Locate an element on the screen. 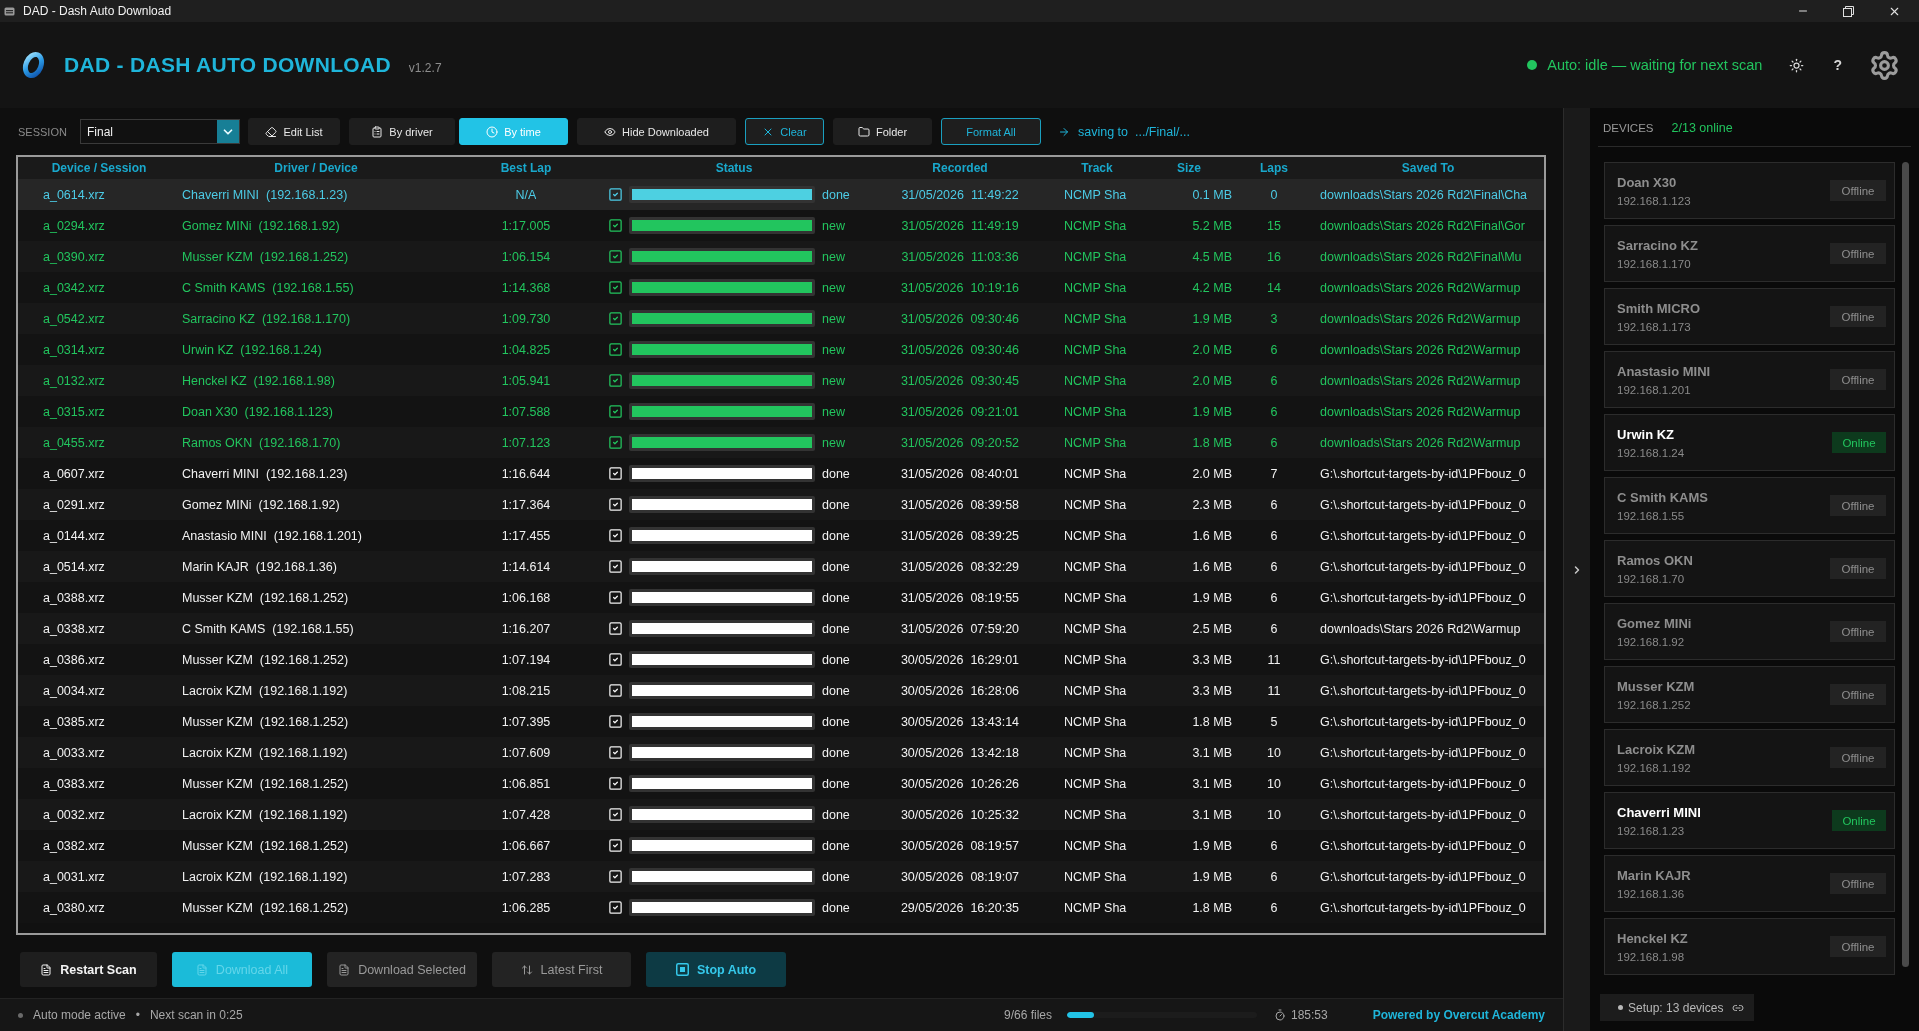 This screenshot has width=1919, height=1031. table-row: a_0291.xrz Gomez MINi (192.168.1.92) 1:17.364 done 31/05/2026 08:39:58 NCMP Sha 2.3 MB 6 G:\.shortcut-targets-by-id\1PFbouz_0 is located at coordinates (781, 504).